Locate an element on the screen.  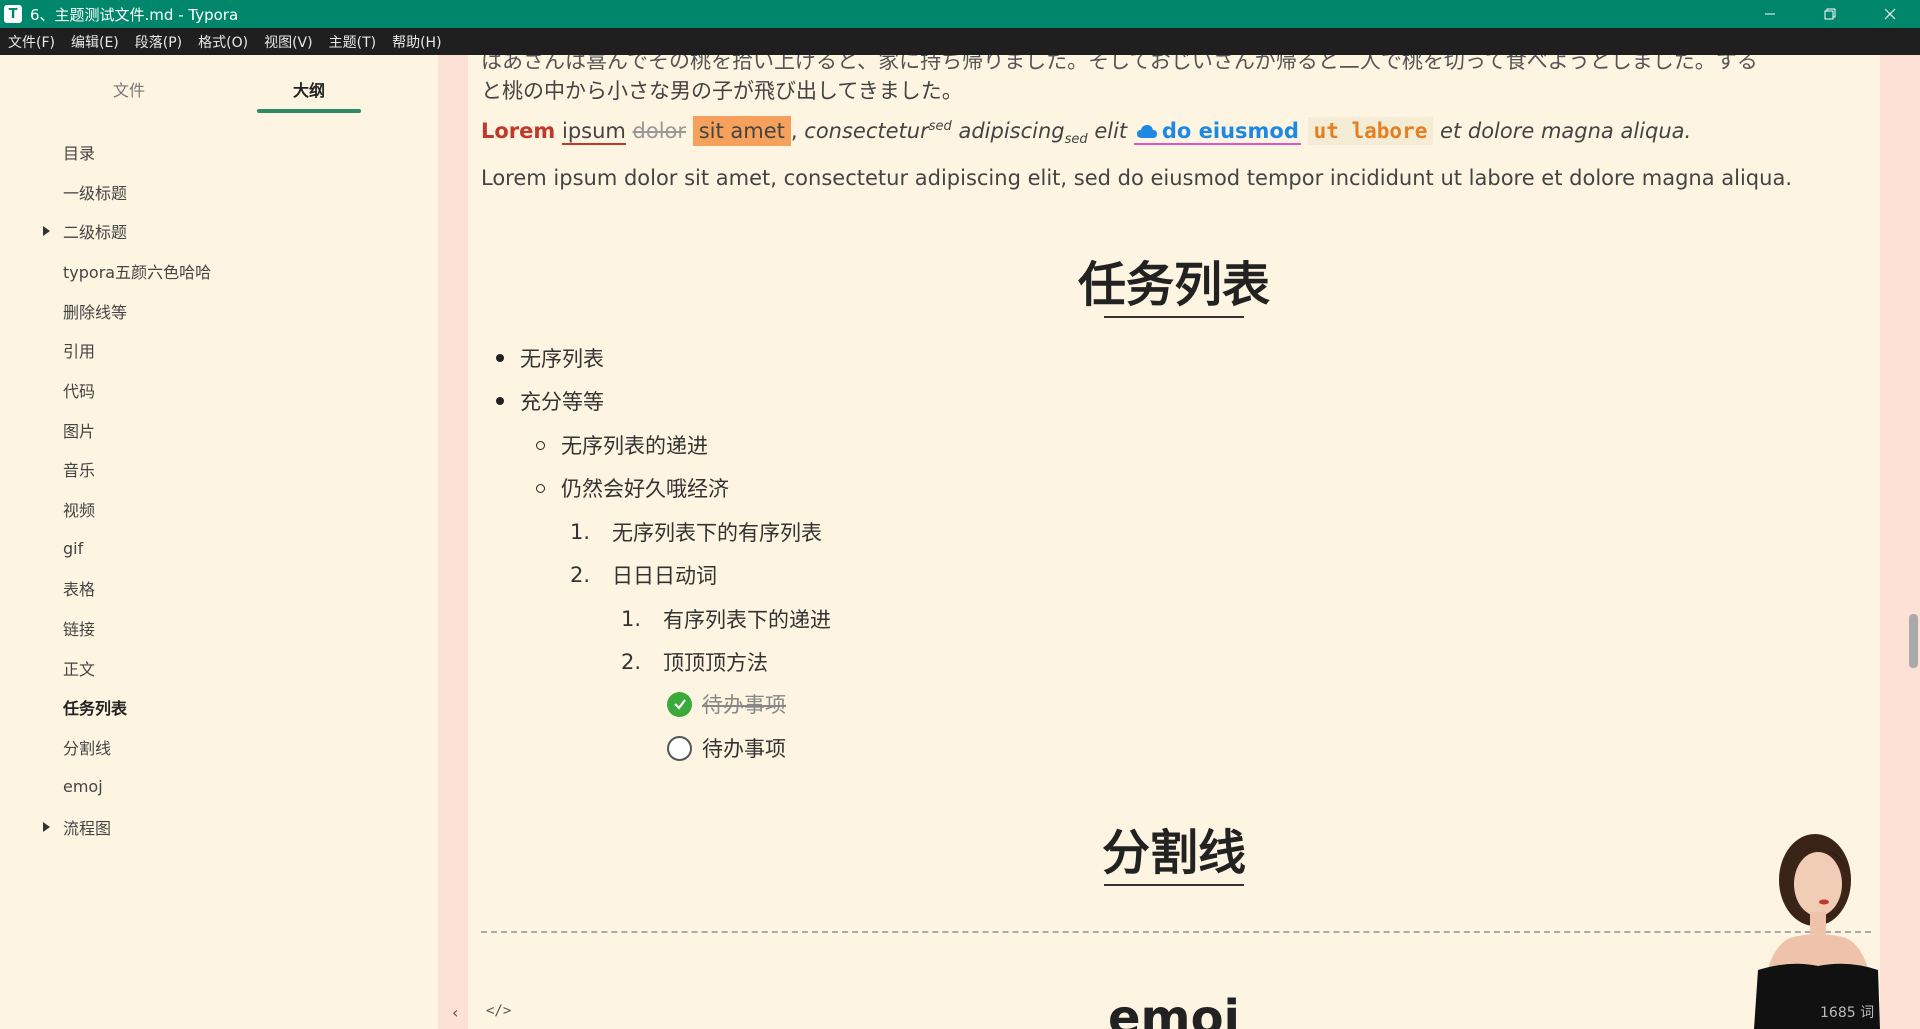
scrollbar-thumb is located at coordinates (1913, 641).